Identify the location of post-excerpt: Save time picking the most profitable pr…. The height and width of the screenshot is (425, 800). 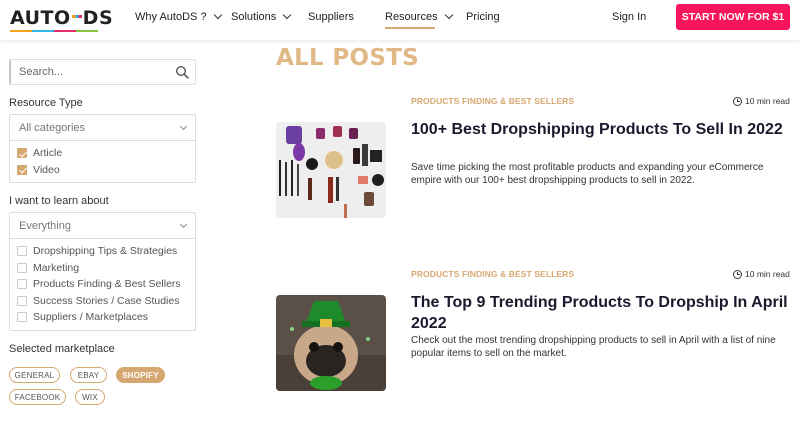
(587, 174).